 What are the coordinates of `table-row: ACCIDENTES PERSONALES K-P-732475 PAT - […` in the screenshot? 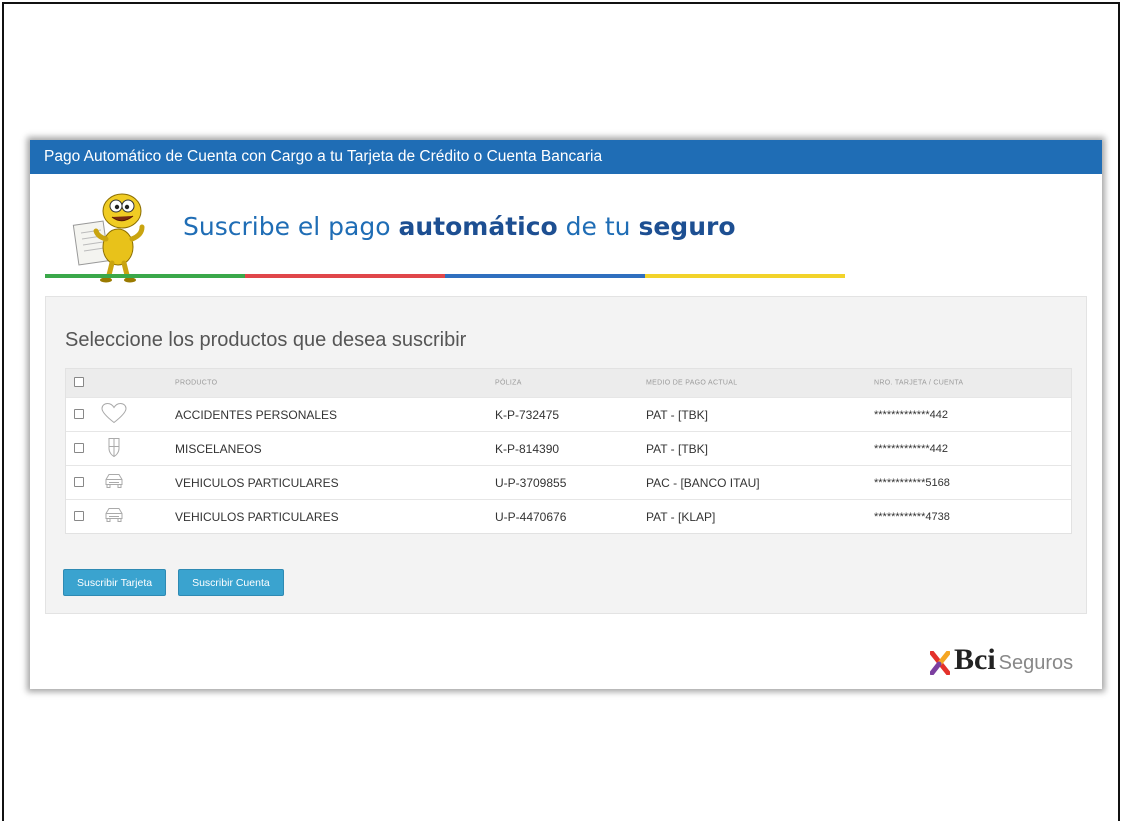 It's located at (568, 414).